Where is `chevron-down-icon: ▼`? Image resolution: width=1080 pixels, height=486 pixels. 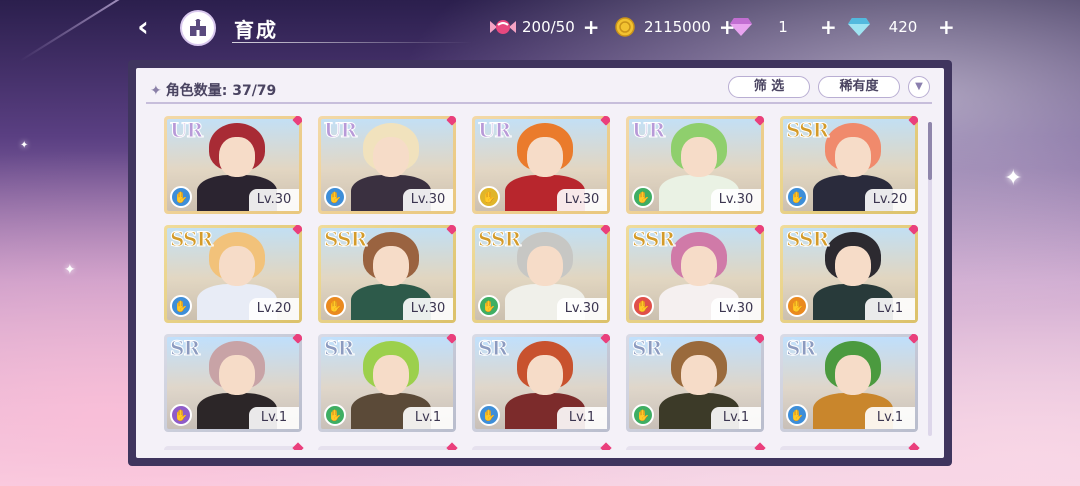 chevron-down-icon: ▼ is located at coordinates (919, 86).